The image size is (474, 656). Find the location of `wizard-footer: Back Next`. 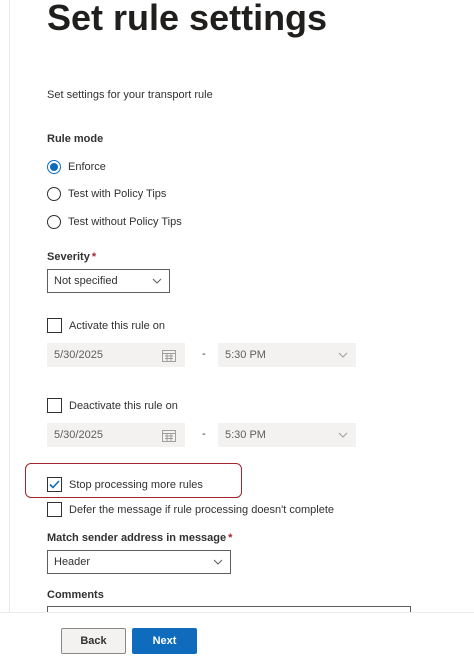

wizard-footer: Back Next is located at coordinates (237, 634).